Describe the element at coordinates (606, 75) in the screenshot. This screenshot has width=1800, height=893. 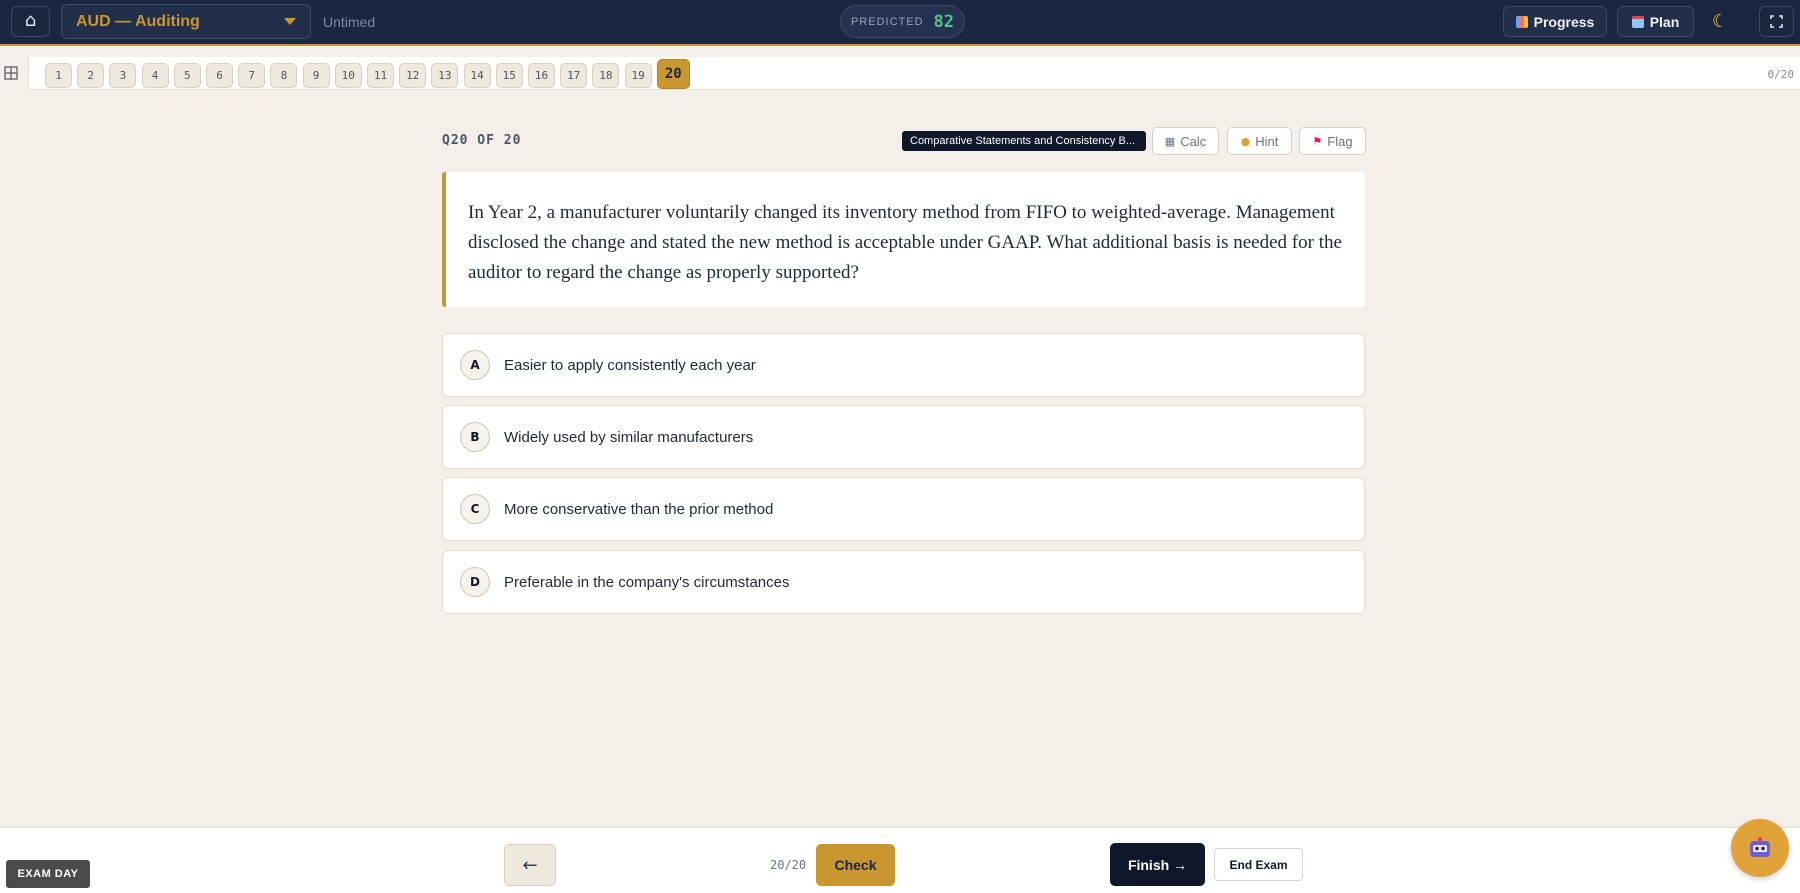
I see `question-number-18: 18` at that location.